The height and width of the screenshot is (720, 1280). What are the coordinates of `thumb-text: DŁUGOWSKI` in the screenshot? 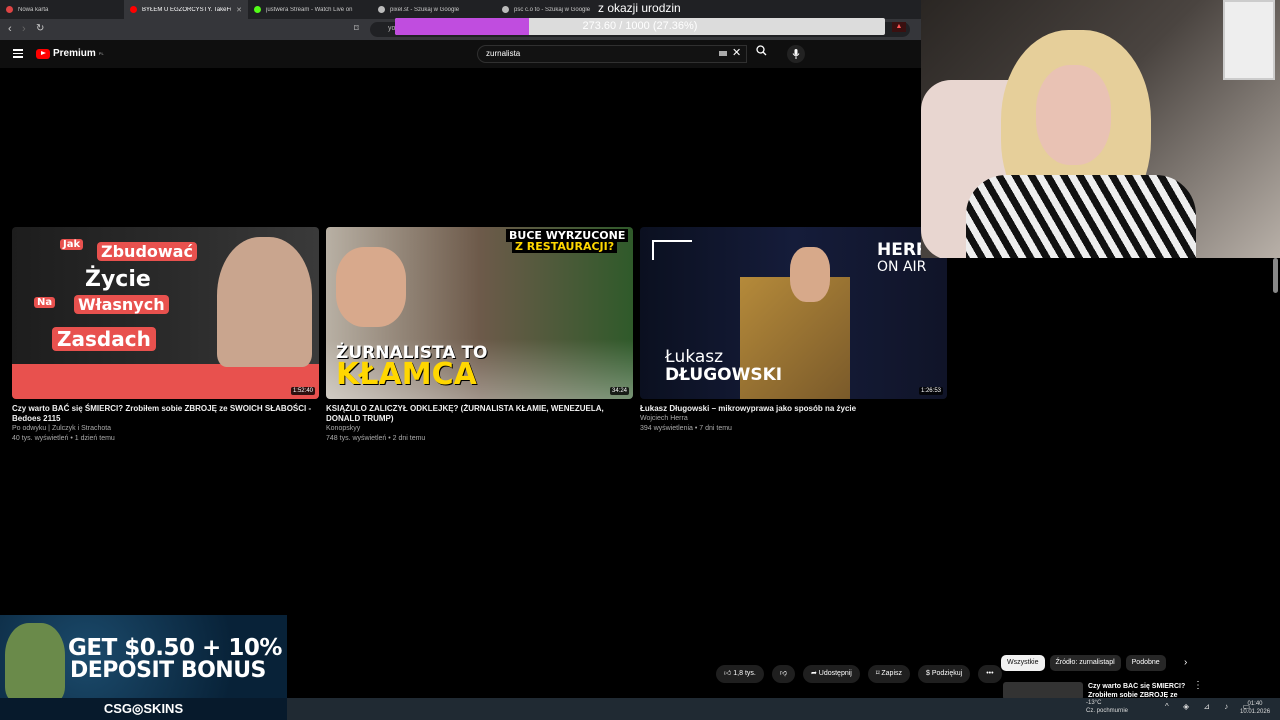 It's located at (724, 375).